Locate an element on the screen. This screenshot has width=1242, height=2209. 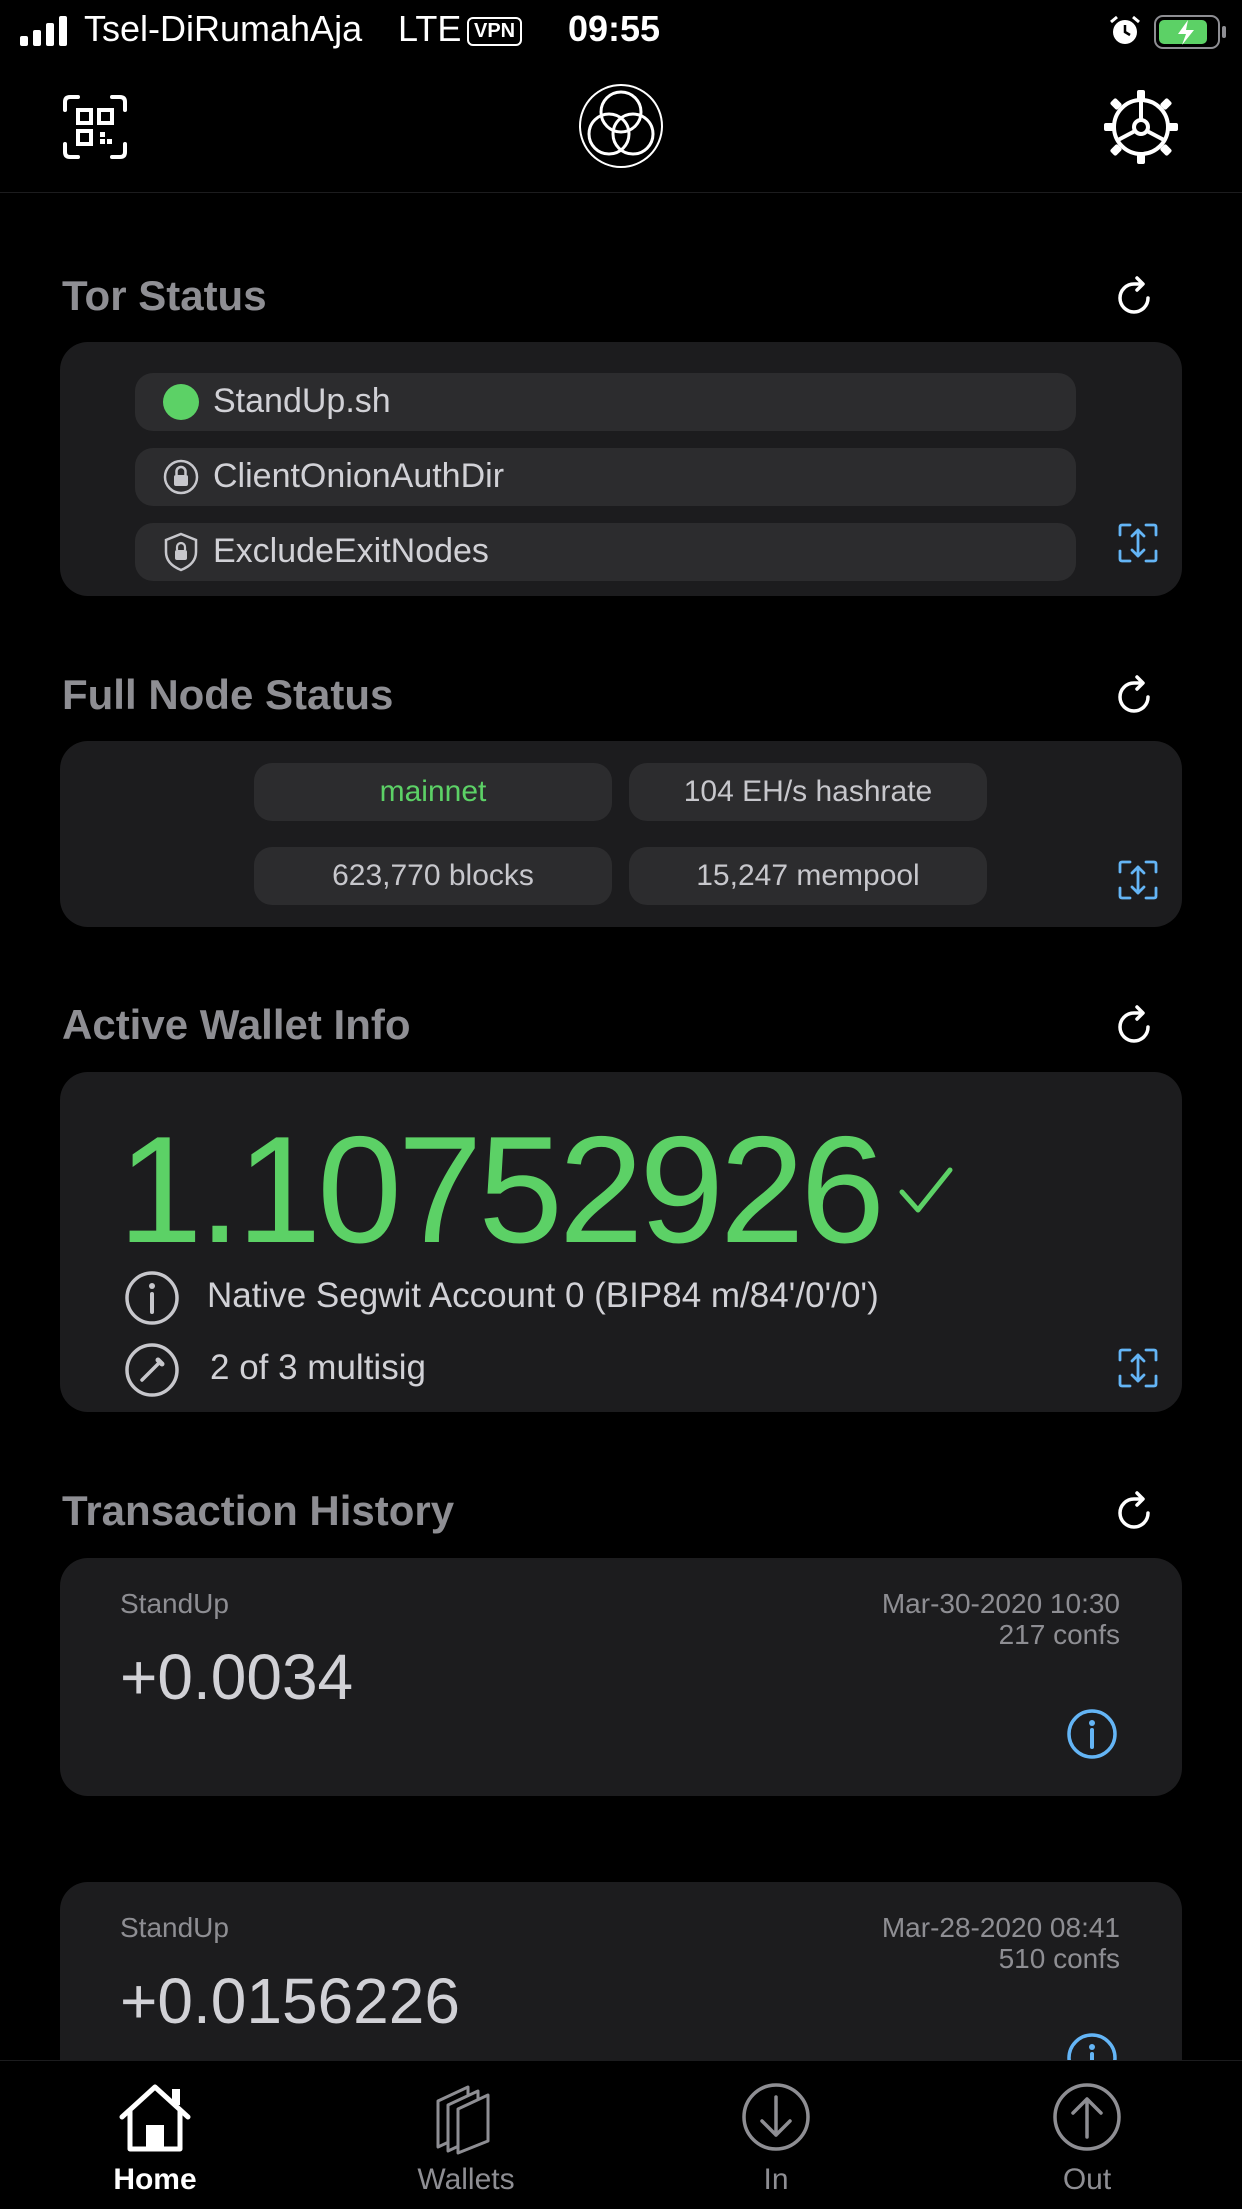
tor-item-standup: StandUp.sh is located at coordinates (605, 402).